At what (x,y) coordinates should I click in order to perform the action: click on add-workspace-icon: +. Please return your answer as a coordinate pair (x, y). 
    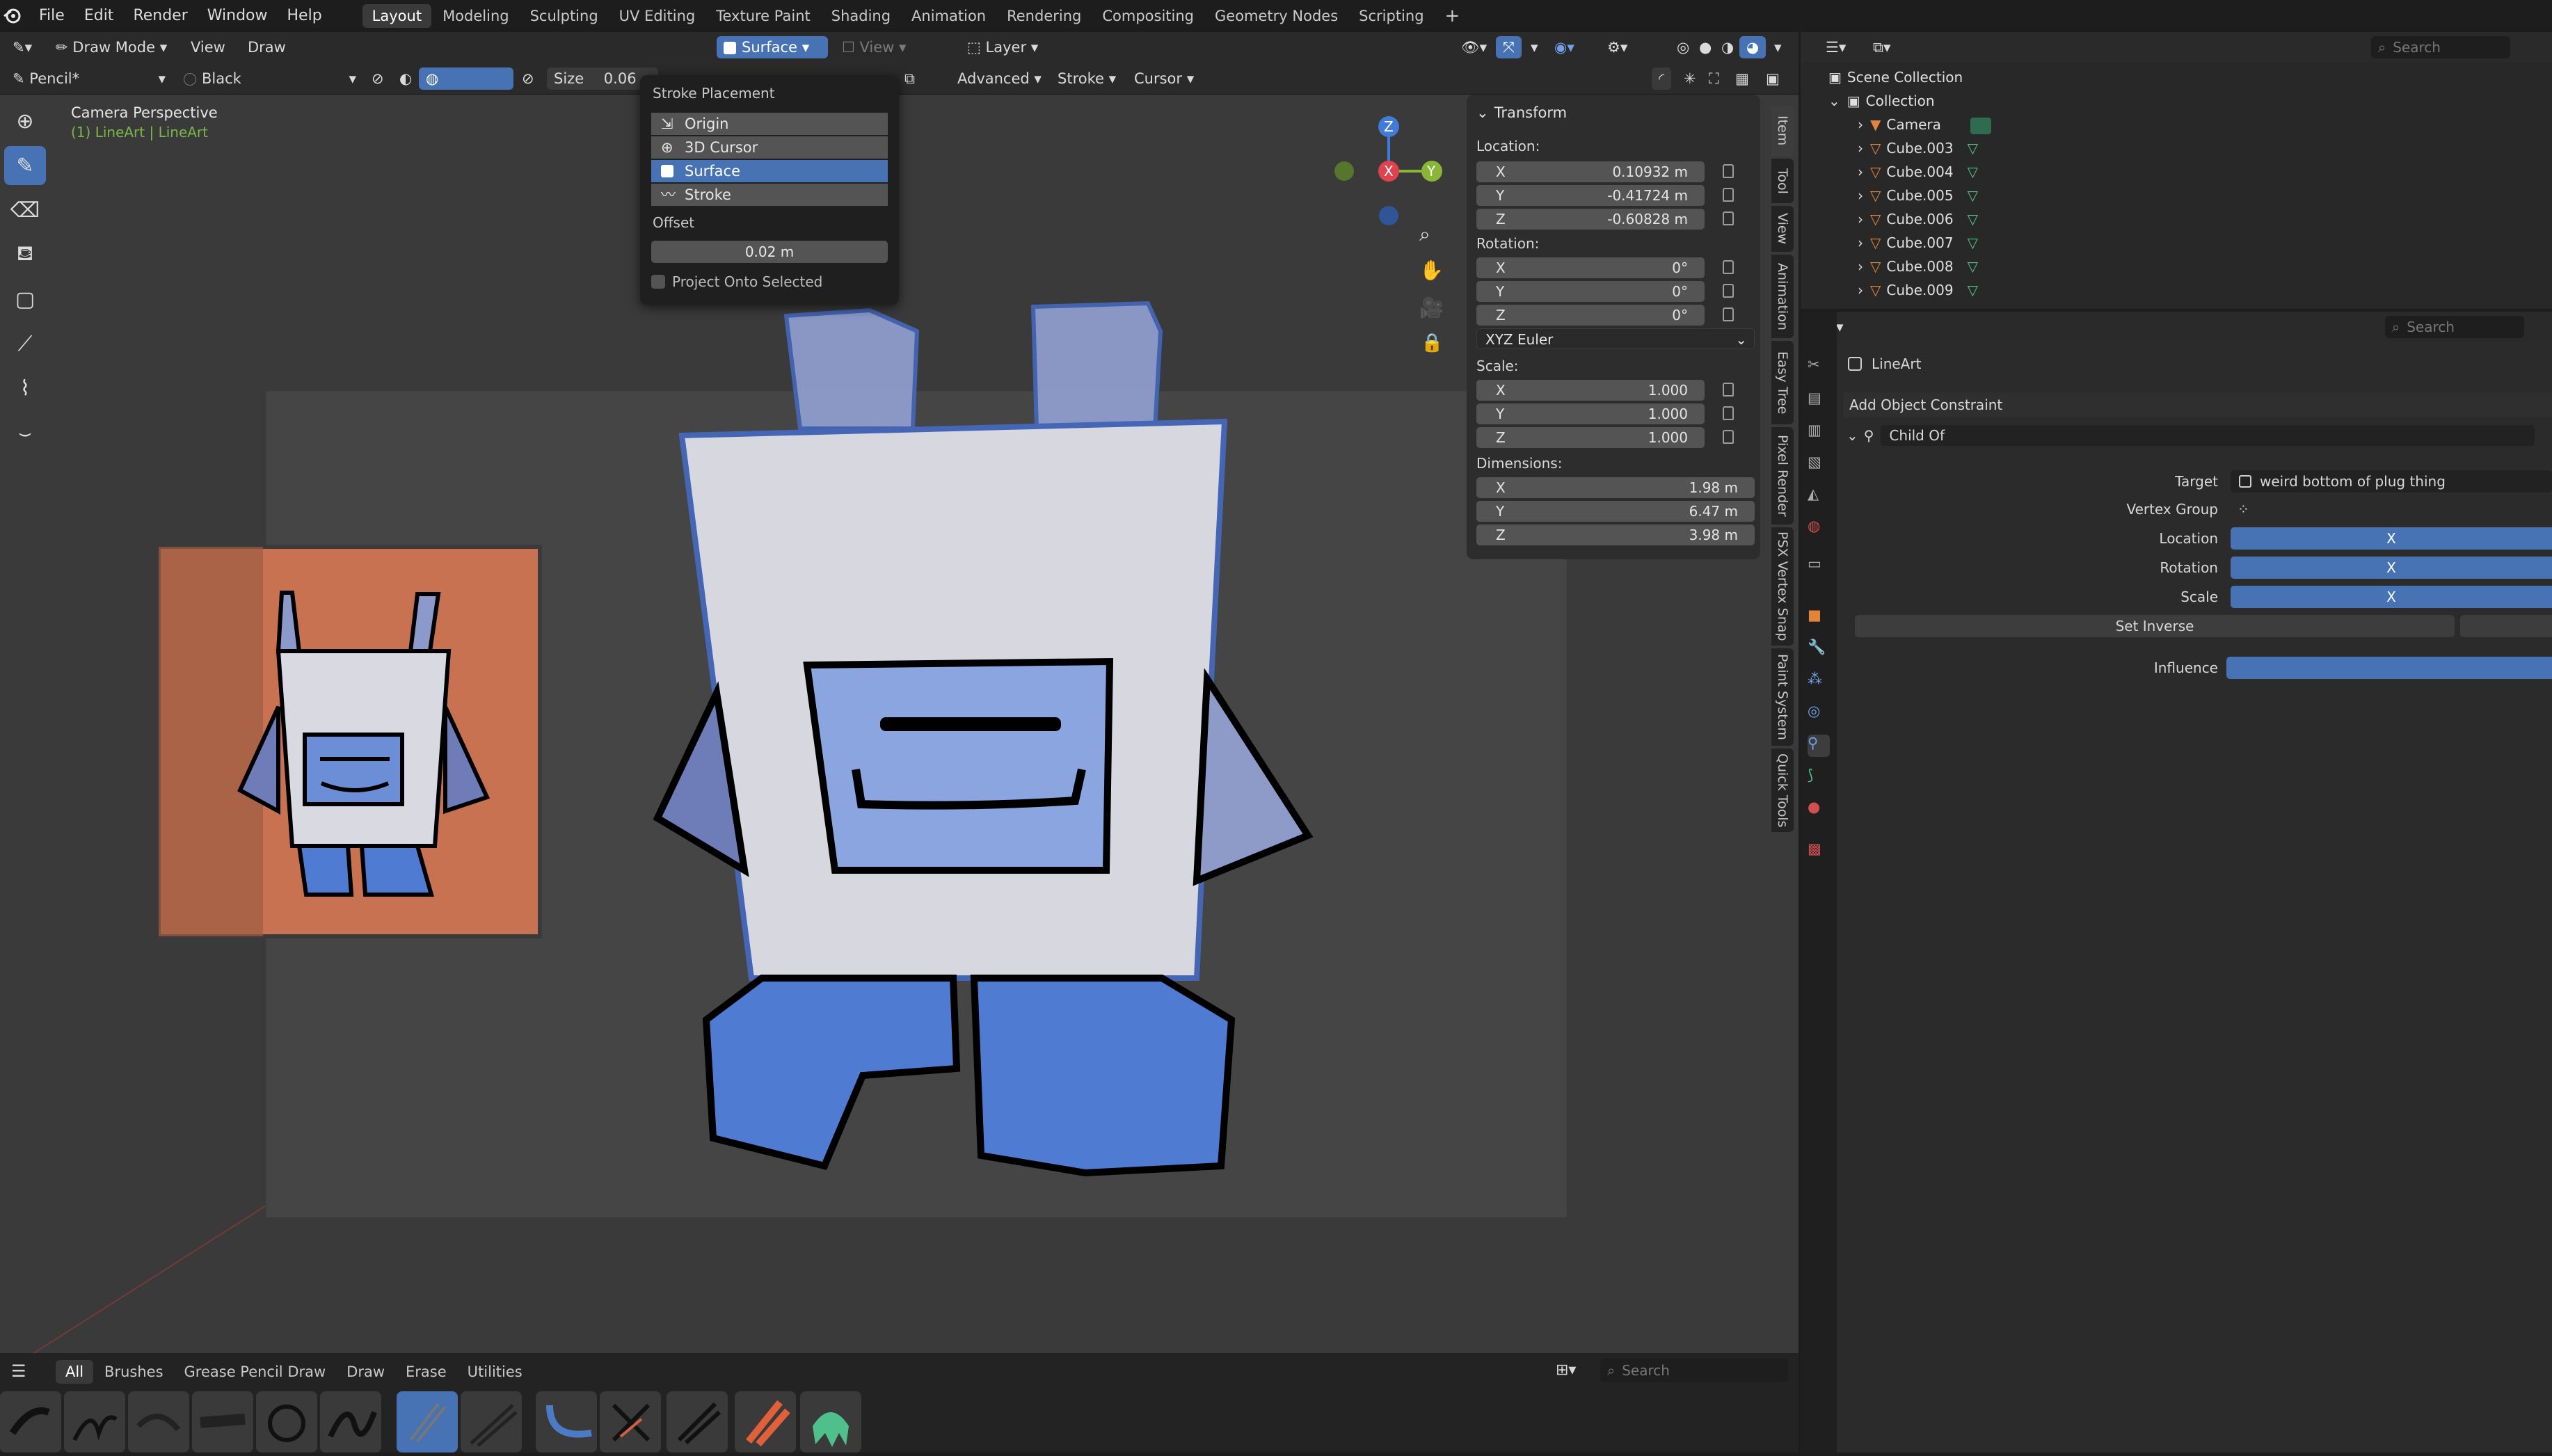
    Looking at the image, I should click on (1452, 16).